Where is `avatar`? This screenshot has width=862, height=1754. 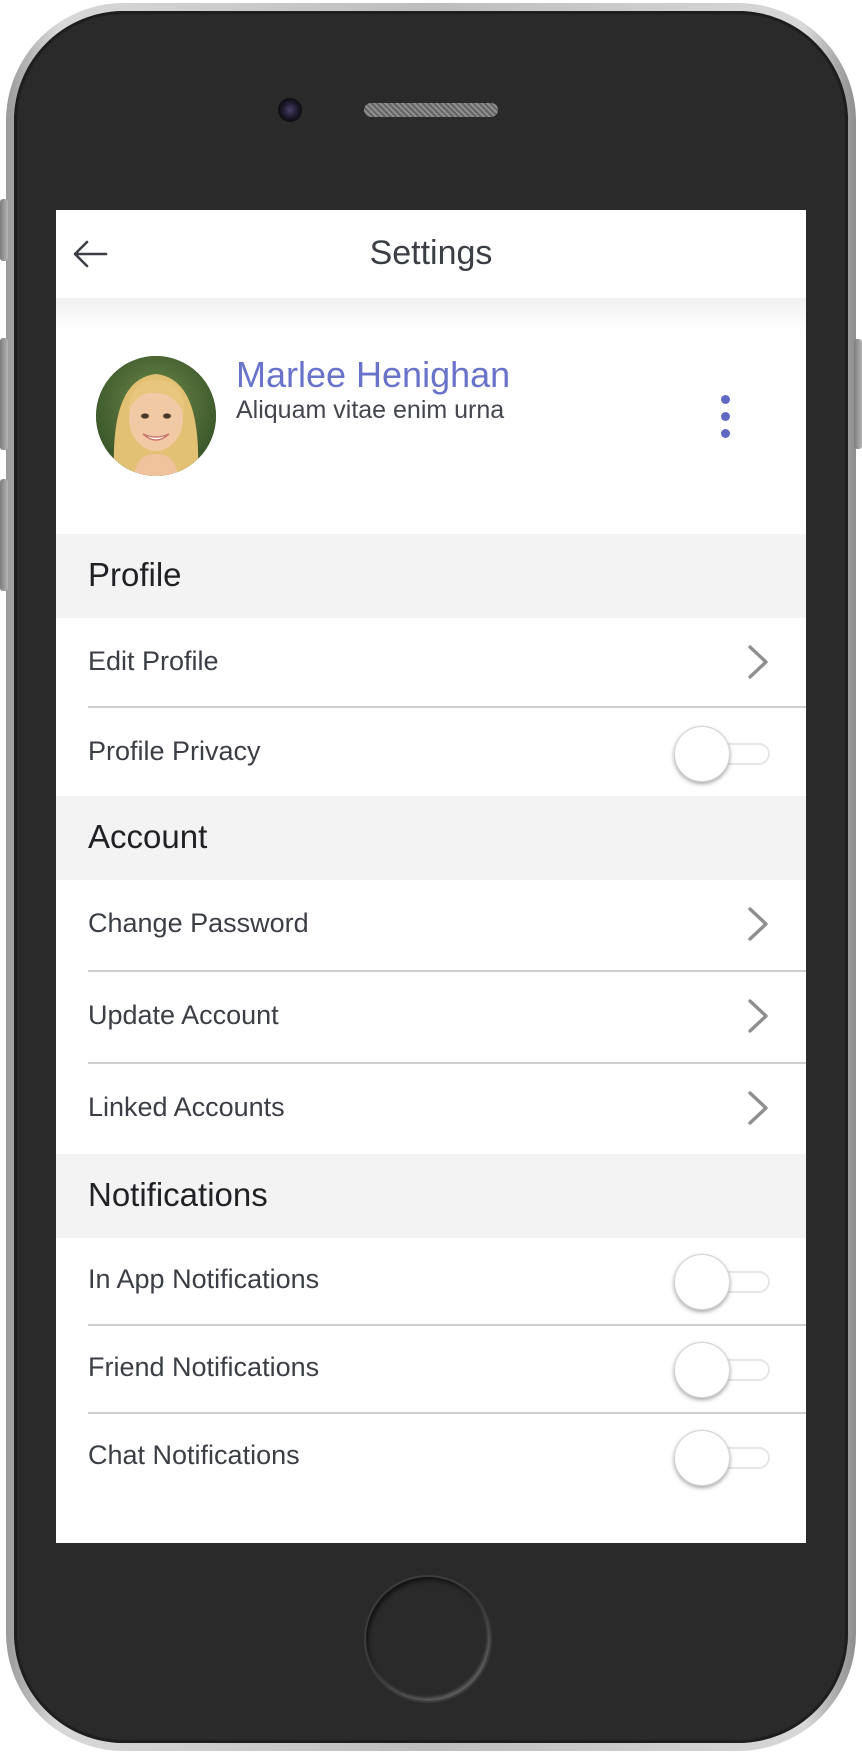 avatar is located at coordinates (156, 416).